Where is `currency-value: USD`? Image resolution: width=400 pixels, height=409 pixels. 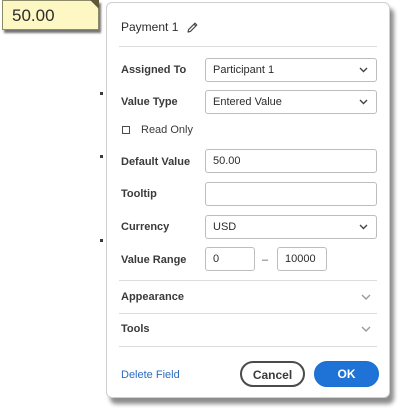
currency-value: USD is located at coordinates (225, 227).